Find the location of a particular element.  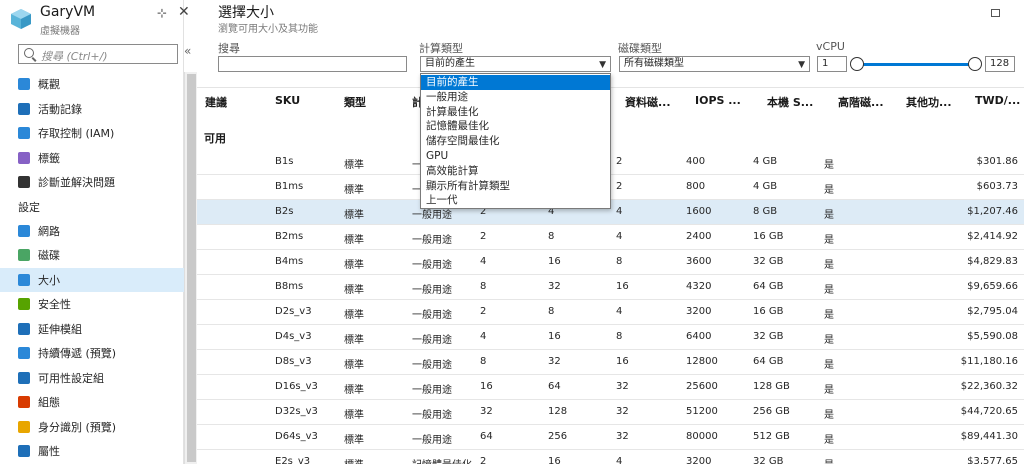

sidebar-item-network: 網路 is located at coordinates (92, 231).